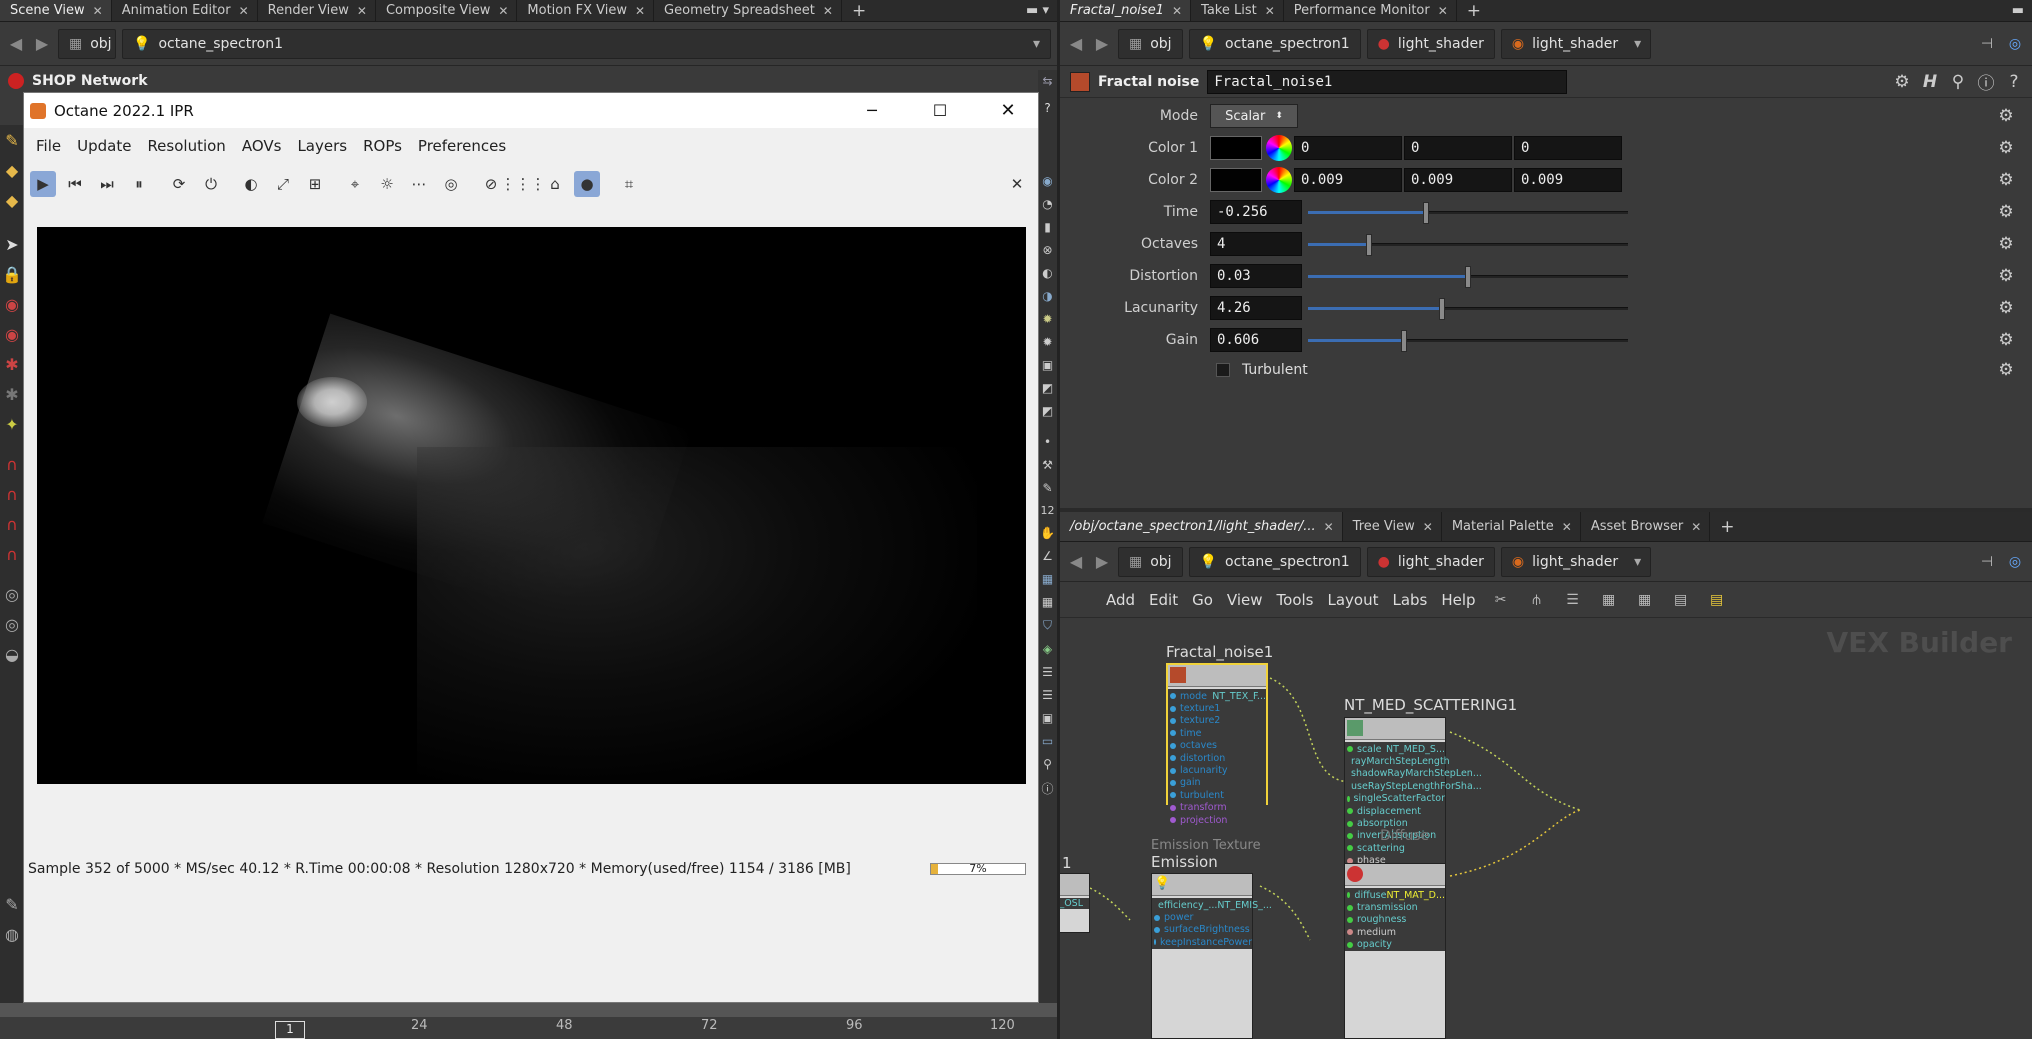  I want to click on sun-icon: ✹, so click(1047, 342).